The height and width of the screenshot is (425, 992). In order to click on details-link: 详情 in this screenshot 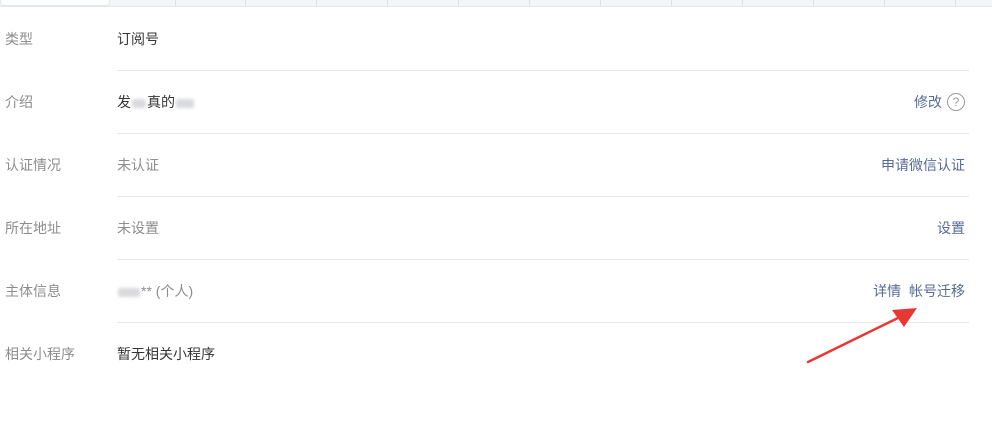, I will do `click(887, 291)`.